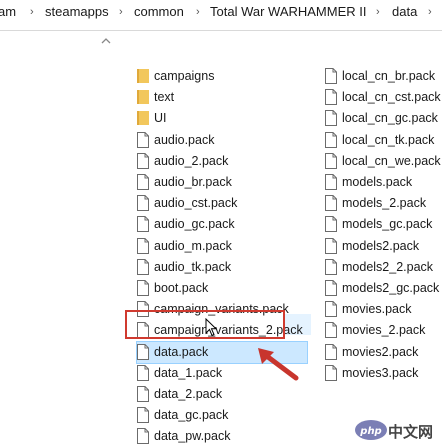  I want to click on breadcrumb-segment: Total War WARHAMMER II, so click(288, 15).